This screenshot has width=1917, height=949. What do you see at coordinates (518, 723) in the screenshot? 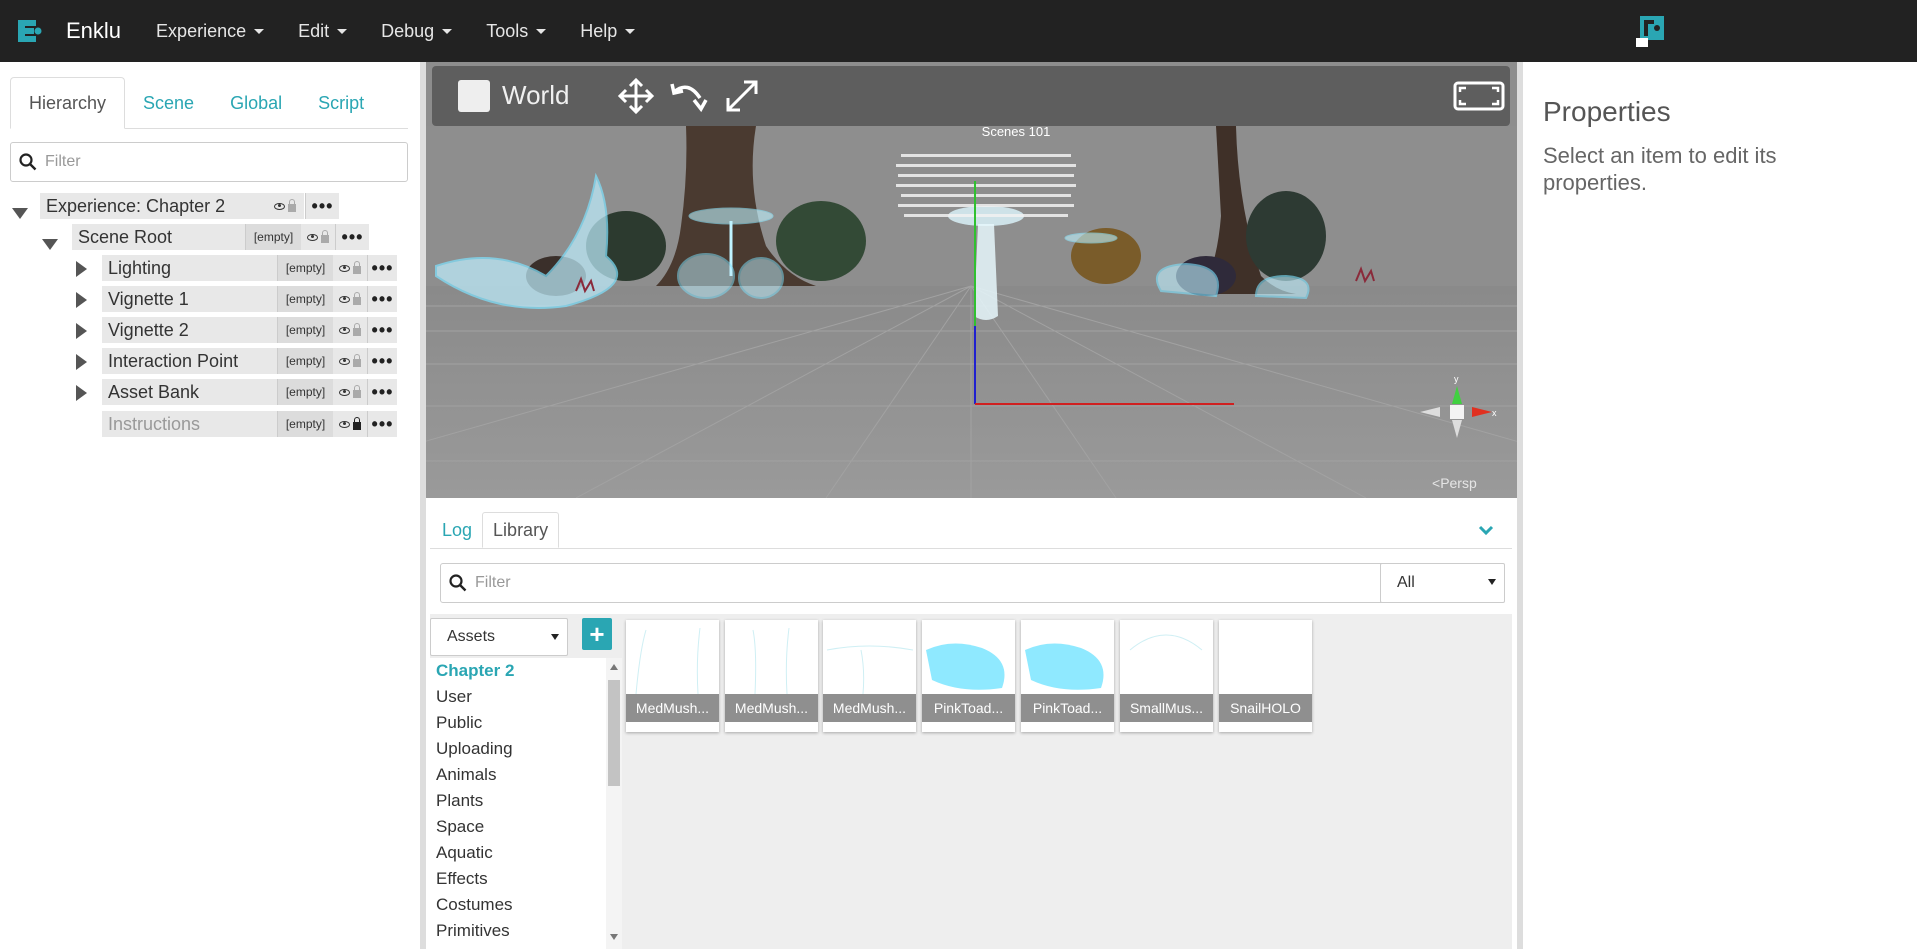
I see `folder-item: Public` at bounding box center [518, 723].